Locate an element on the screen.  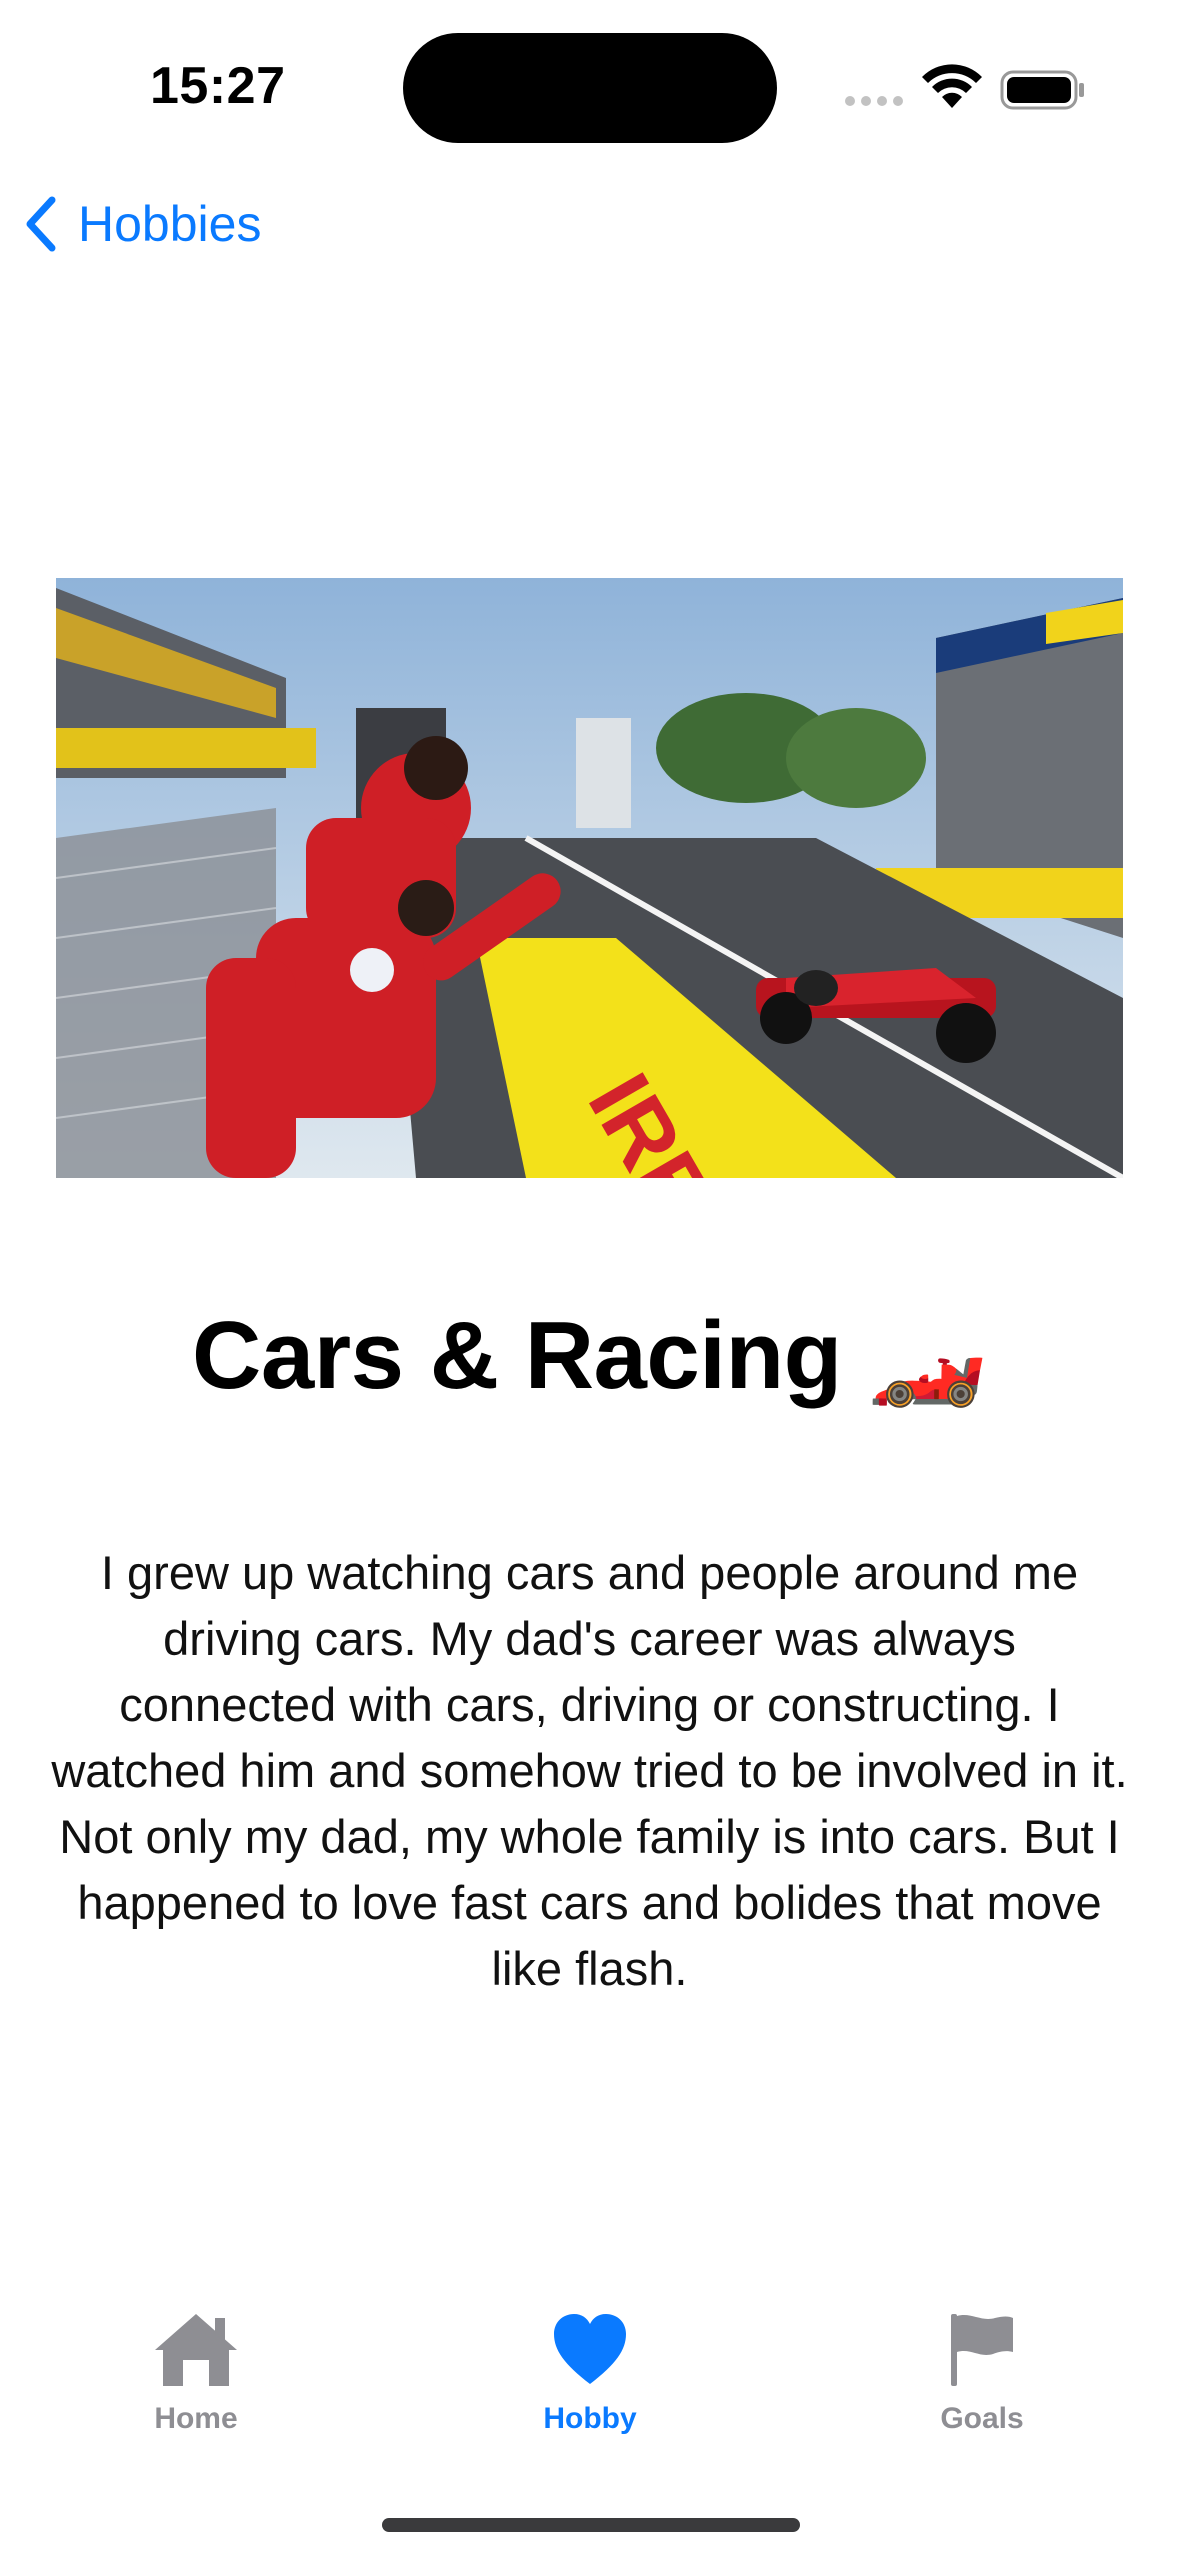
back-button: Hobbies is located at coordinates (142, 224).